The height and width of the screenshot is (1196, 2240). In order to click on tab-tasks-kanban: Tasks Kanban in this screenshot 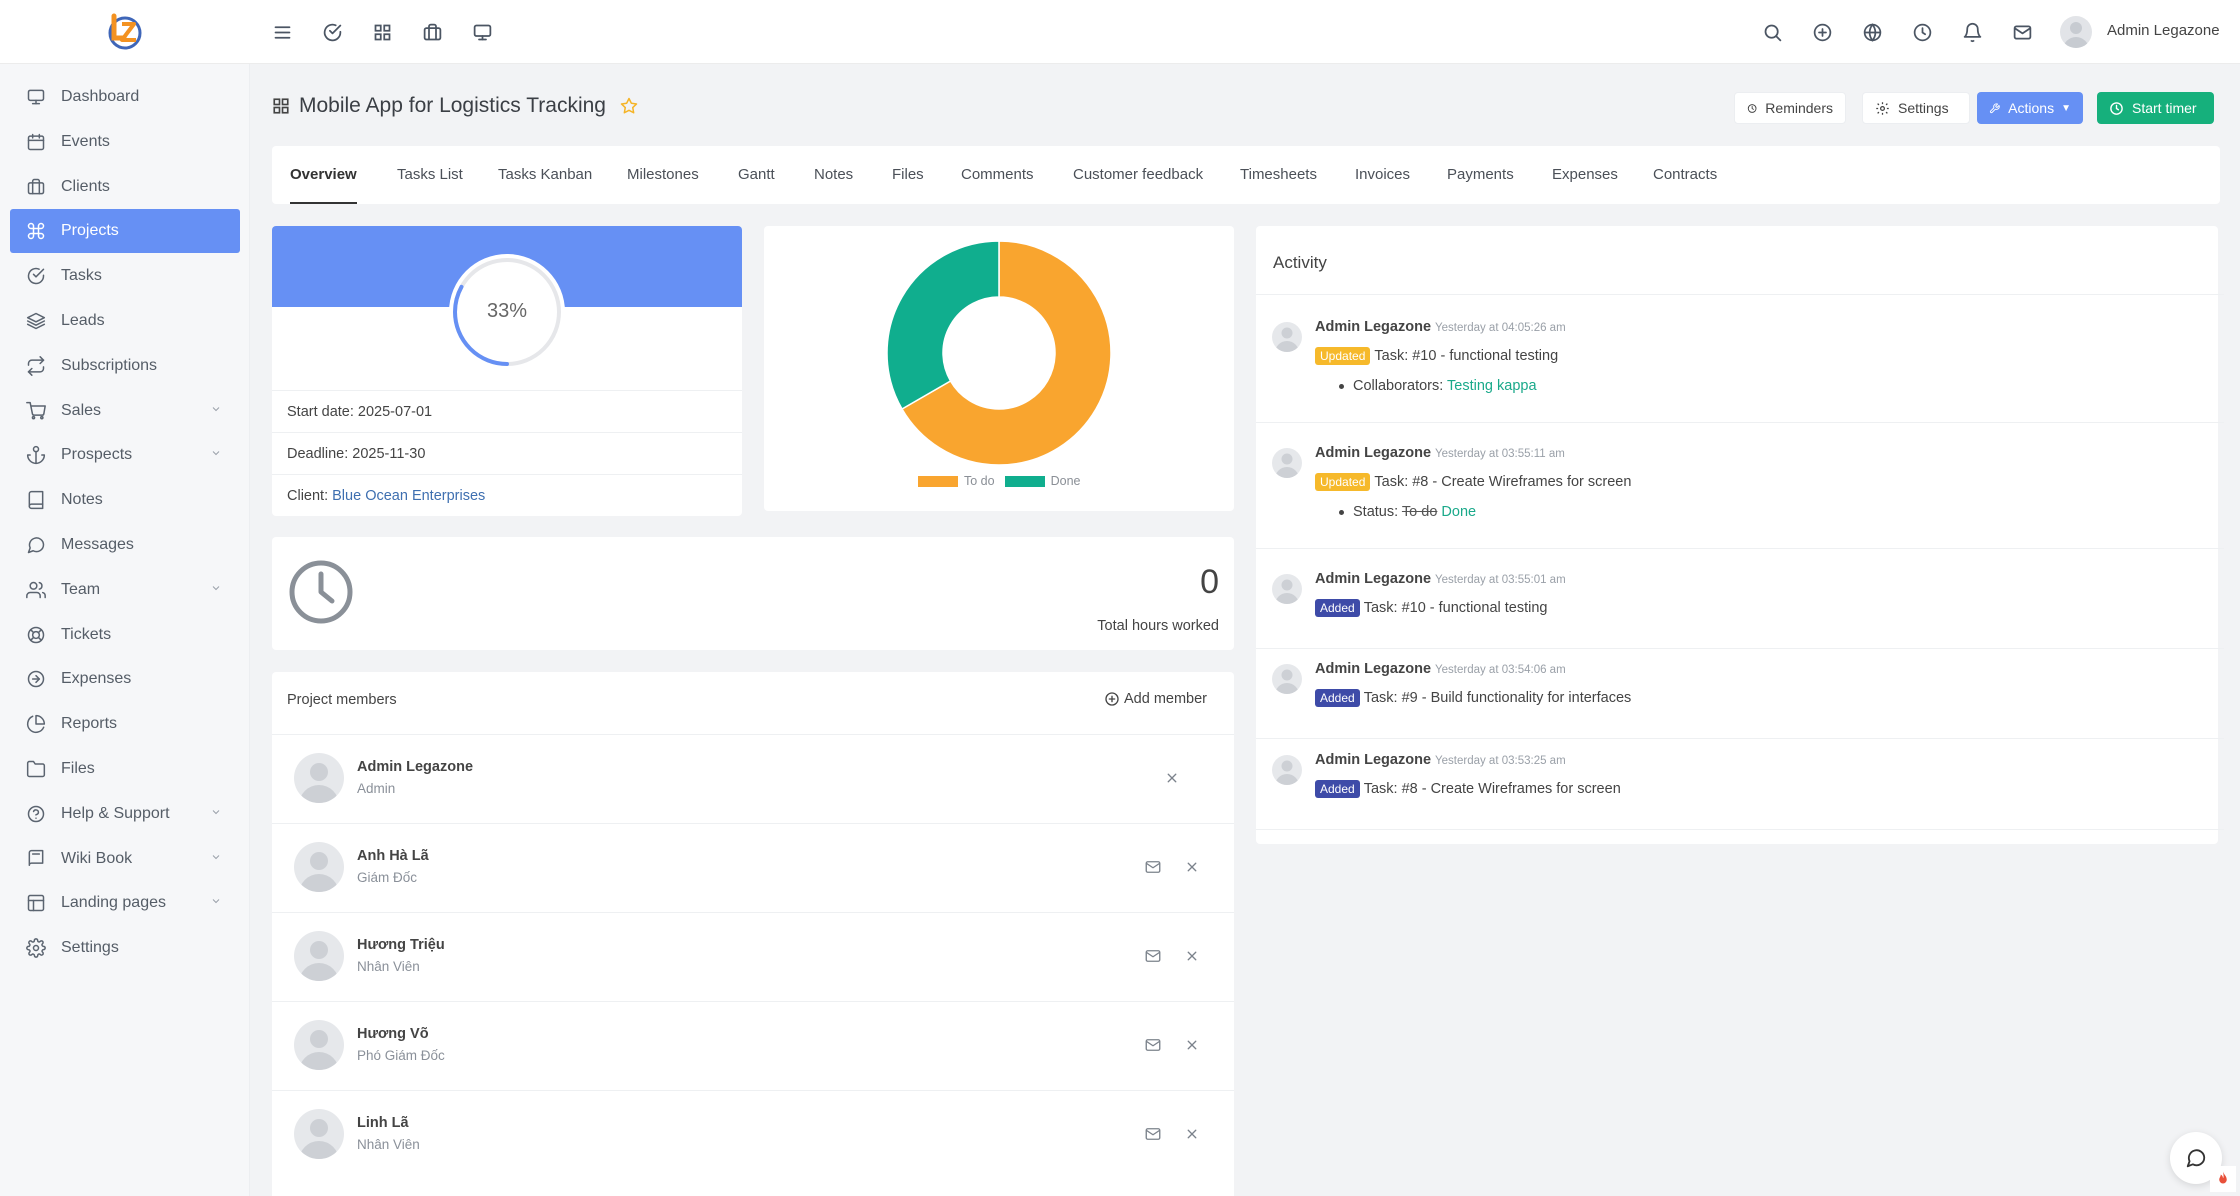, I will do `click(545, 175)`.